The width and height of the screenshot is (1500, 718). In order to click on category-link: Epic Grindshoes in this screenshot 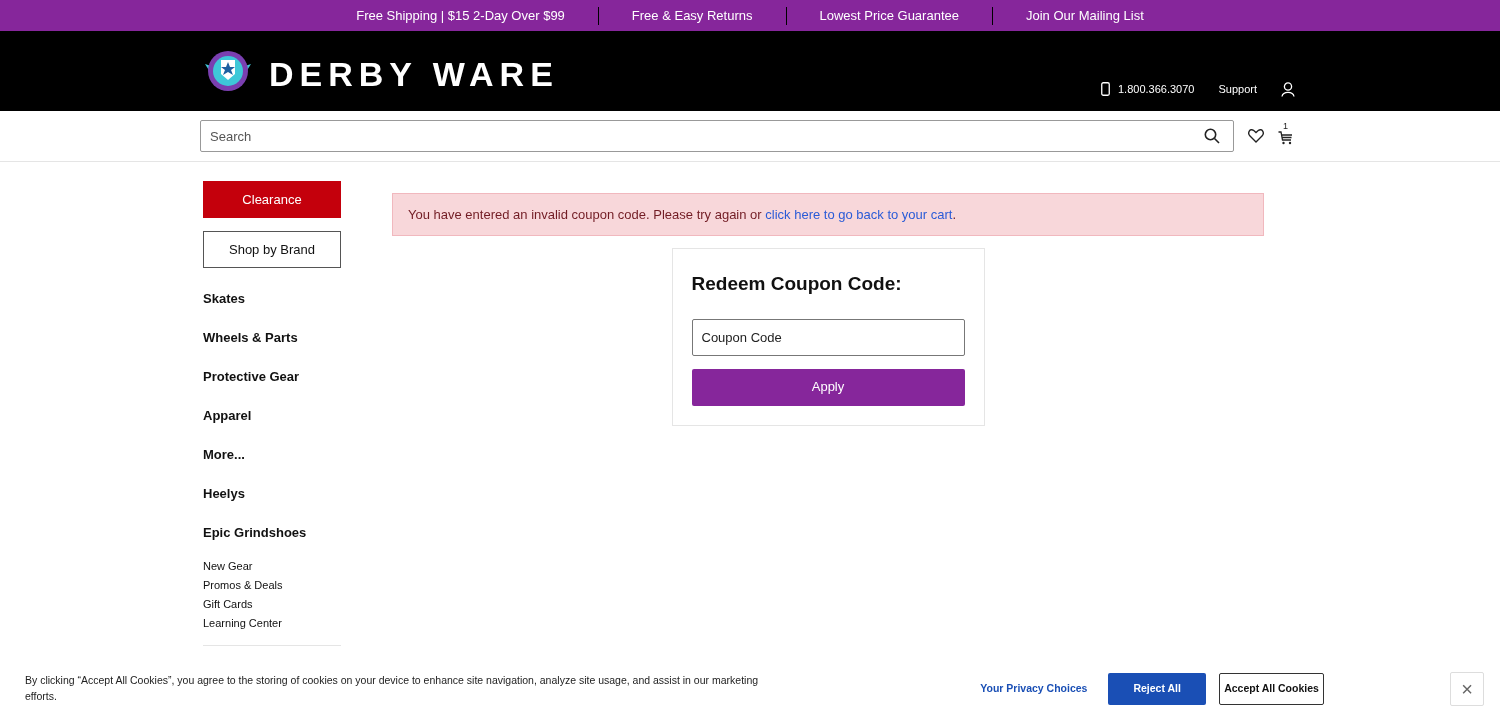, I will do `click(272, 532)`.